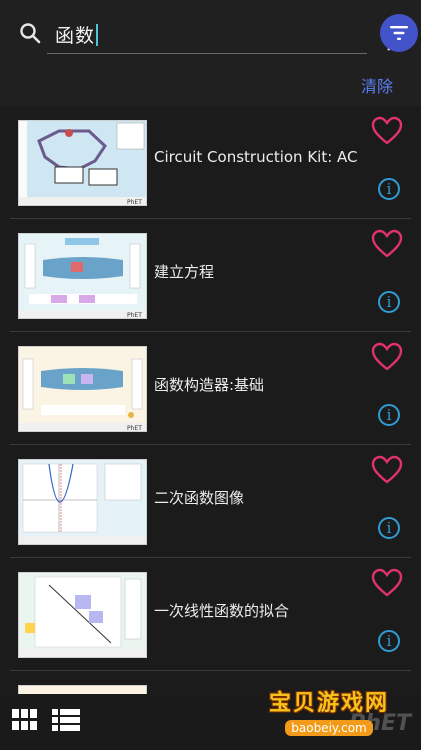  Describe the element at coordinates (225, 32) in the screenshot. I see `search-input: 函数` at that location.